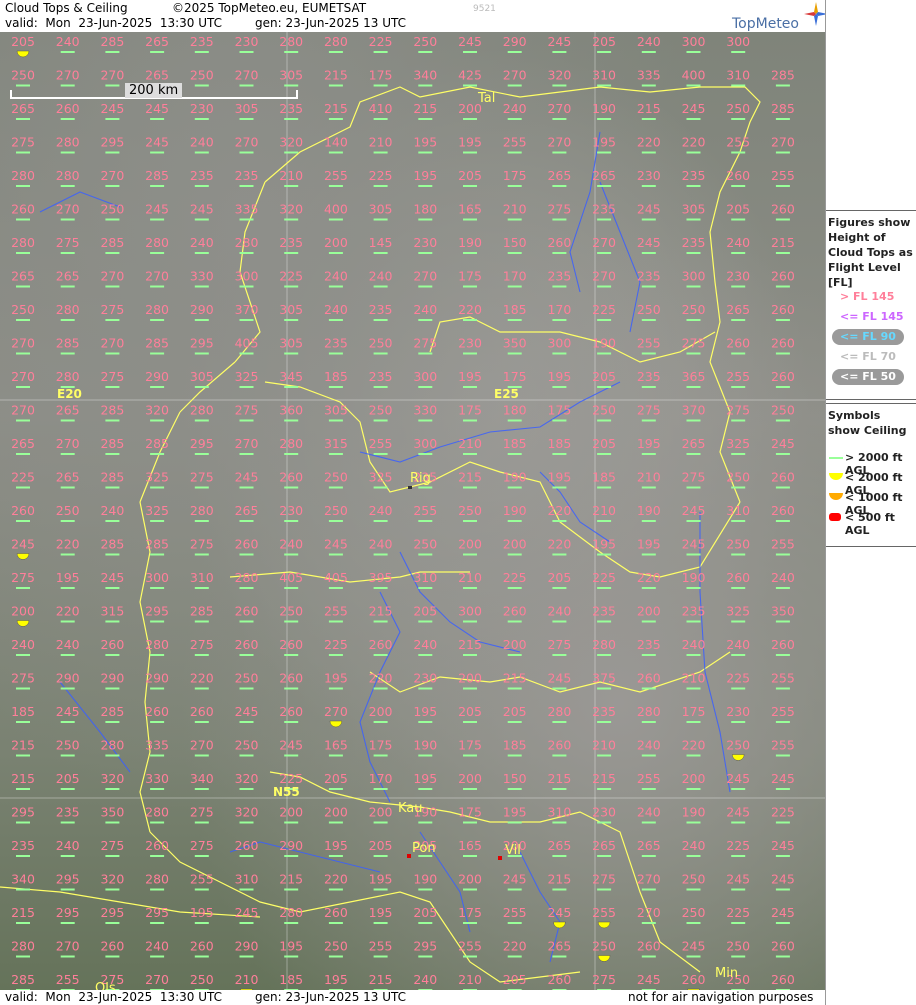 This screenshot has width=916, height=1005. Describe the element at coordinates (381, 209) in the screenshot. I see `cloud-top-value: 305` at that location.